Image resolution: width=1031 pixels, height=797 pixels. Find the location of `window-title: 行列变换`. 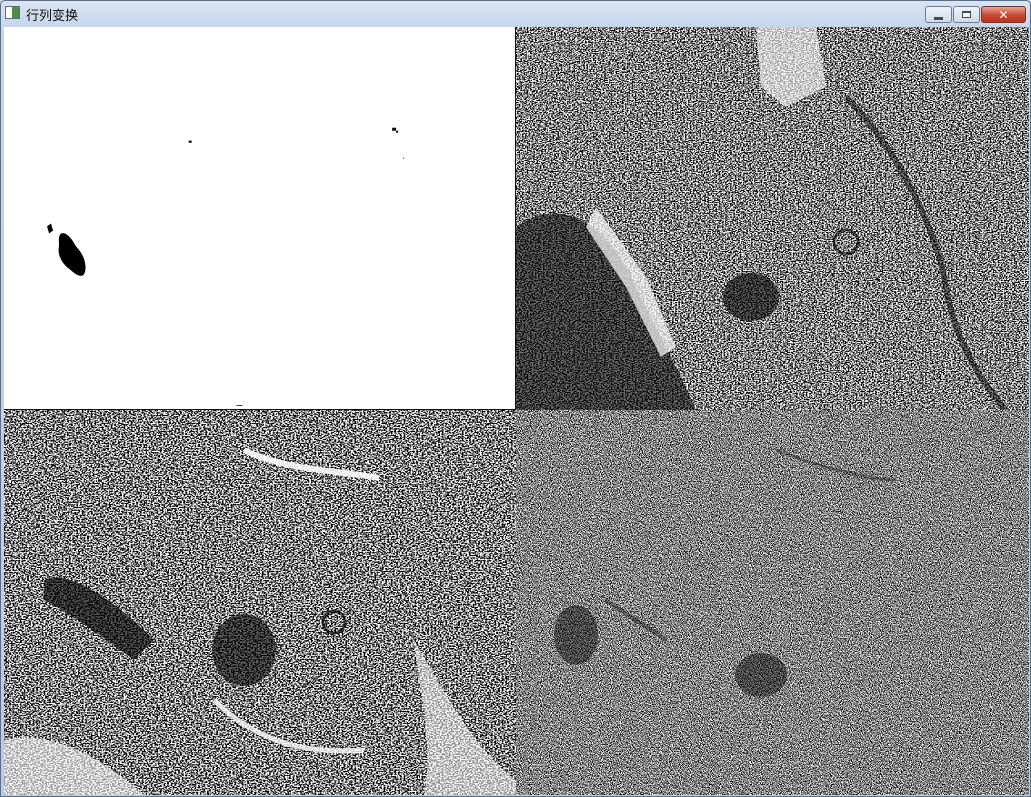

window-title: 行列变换 is located at coordinates (52, 16).